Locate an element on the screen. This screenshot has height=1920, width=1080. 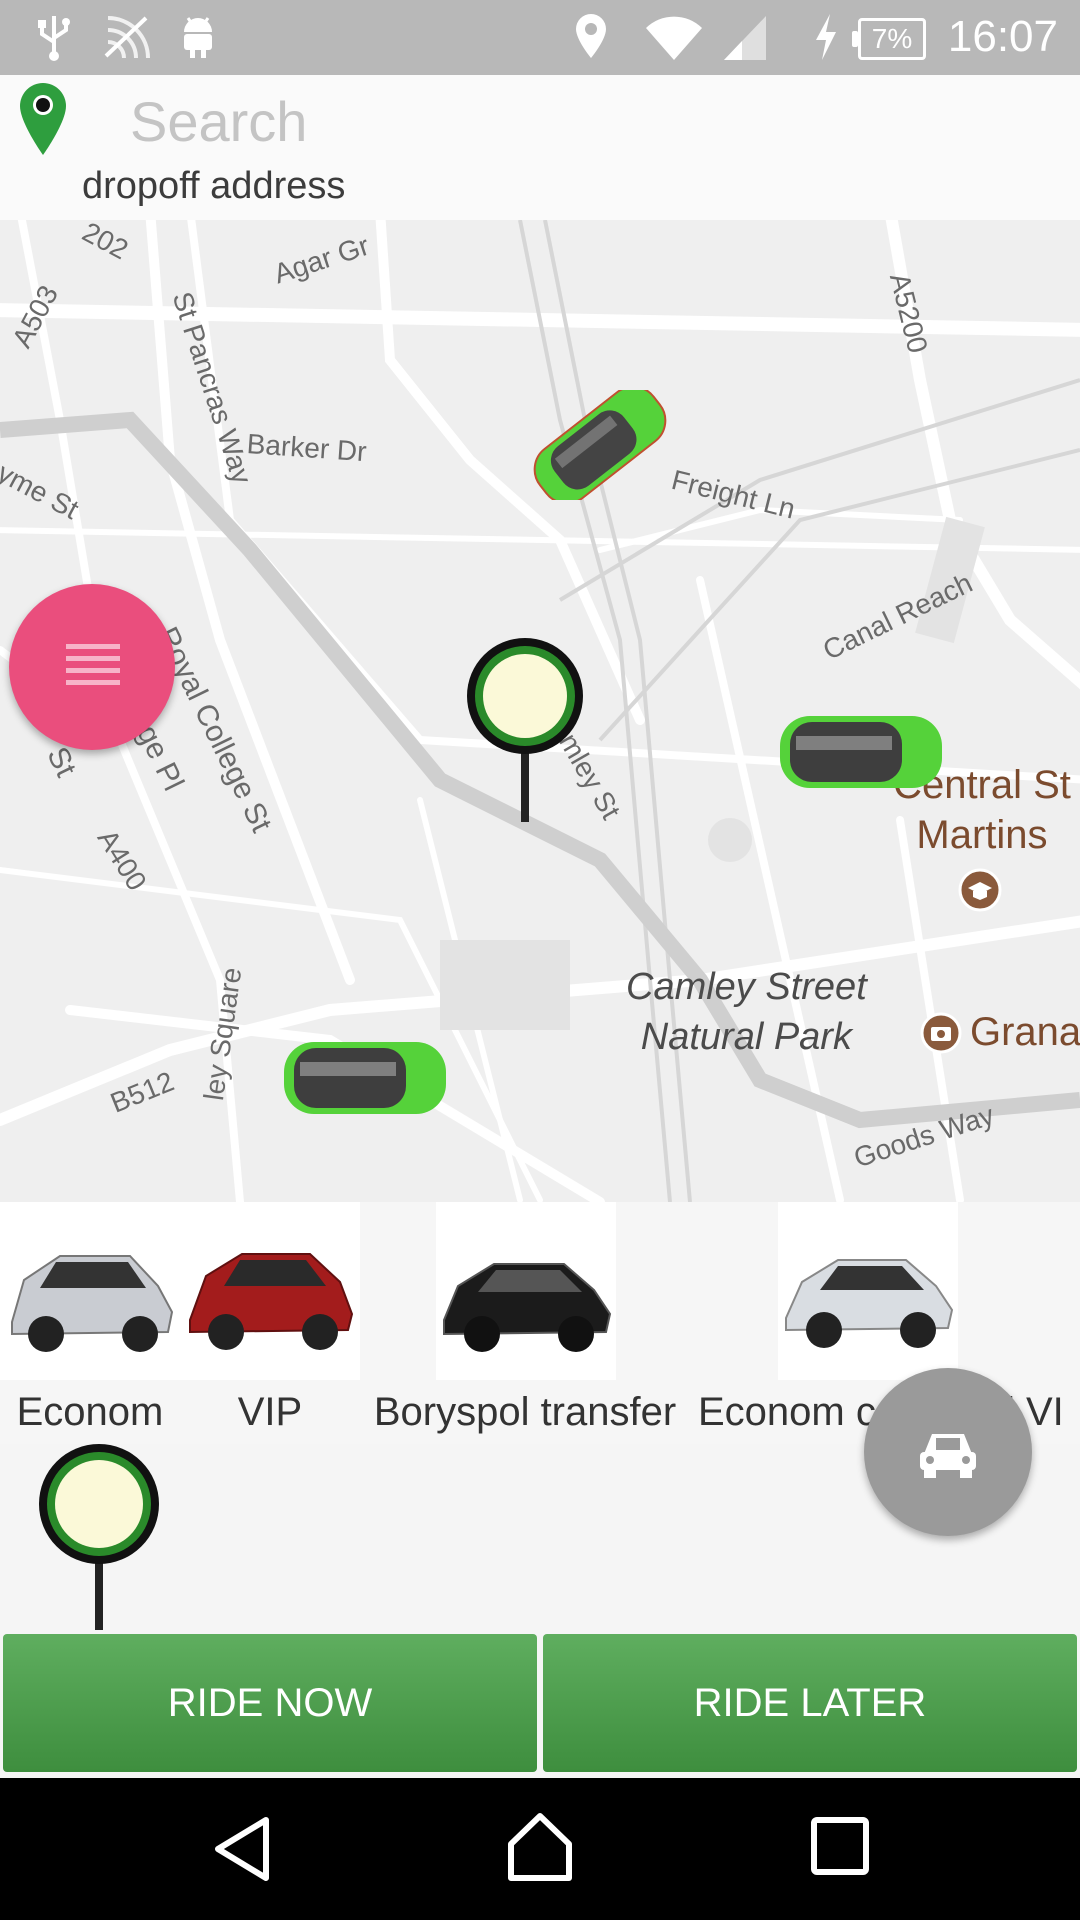
car-type-item: Econom is located at coordinates (90, 1322).